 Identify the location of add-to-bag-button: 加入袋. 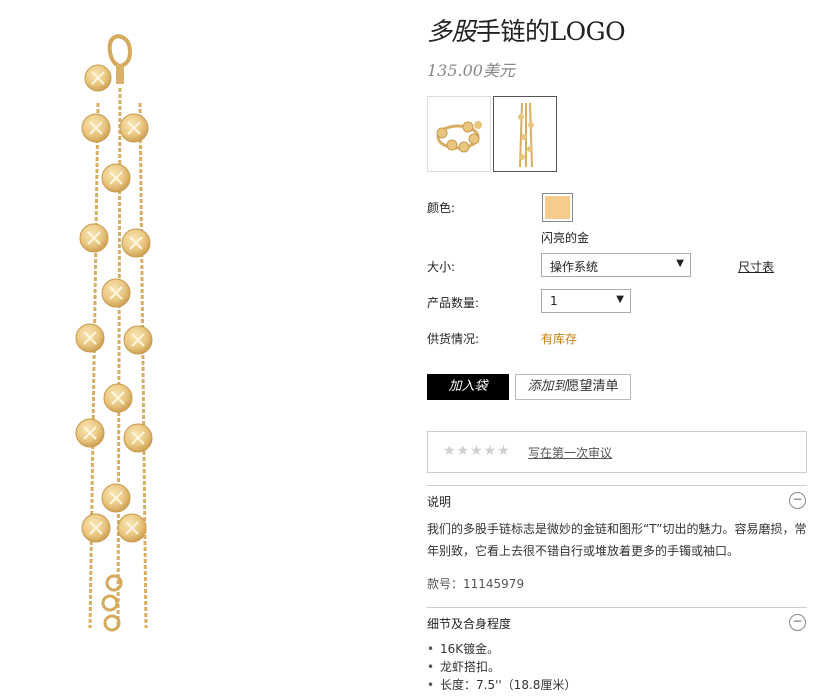
(468, 387).